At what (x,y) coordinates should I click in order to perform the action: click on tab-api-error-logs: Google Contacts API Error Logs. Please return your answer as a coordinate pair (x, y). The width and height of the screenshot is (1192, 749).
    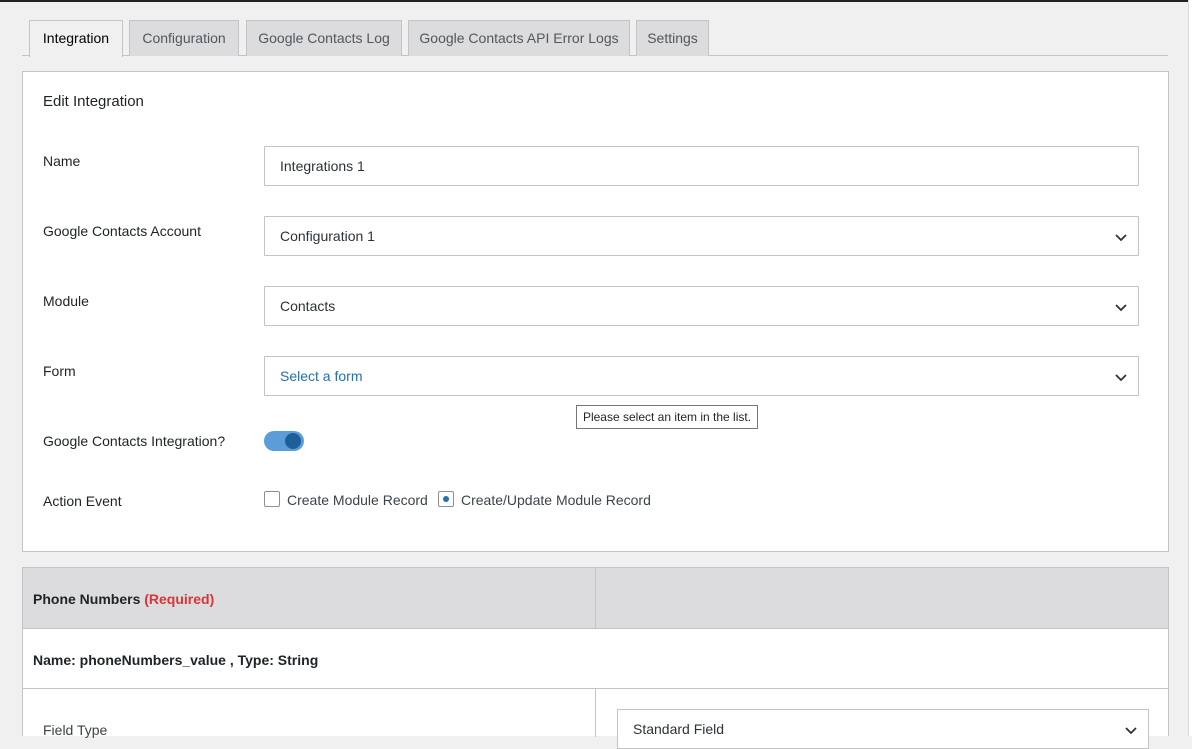
    Looking at the image, I should click on (519, 38).